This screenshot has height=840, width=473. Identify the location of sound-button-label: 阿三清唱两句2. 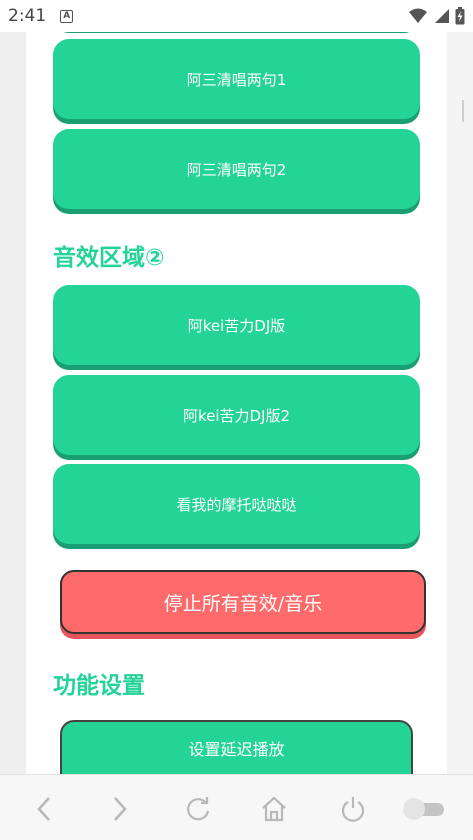
(236, 169).